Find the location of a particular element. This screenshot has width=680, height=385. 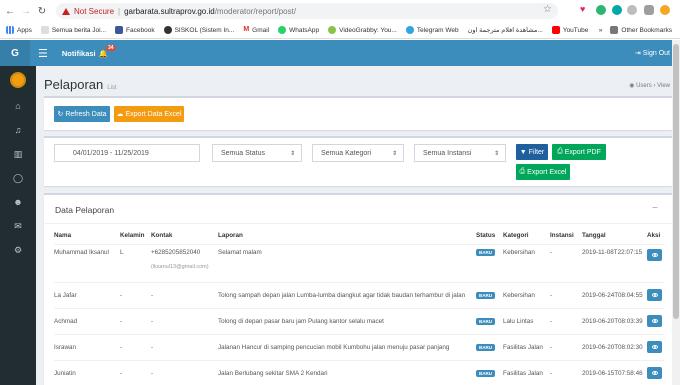

sidebar-bell-icon: ♫ is located at coordinates (18, 130).